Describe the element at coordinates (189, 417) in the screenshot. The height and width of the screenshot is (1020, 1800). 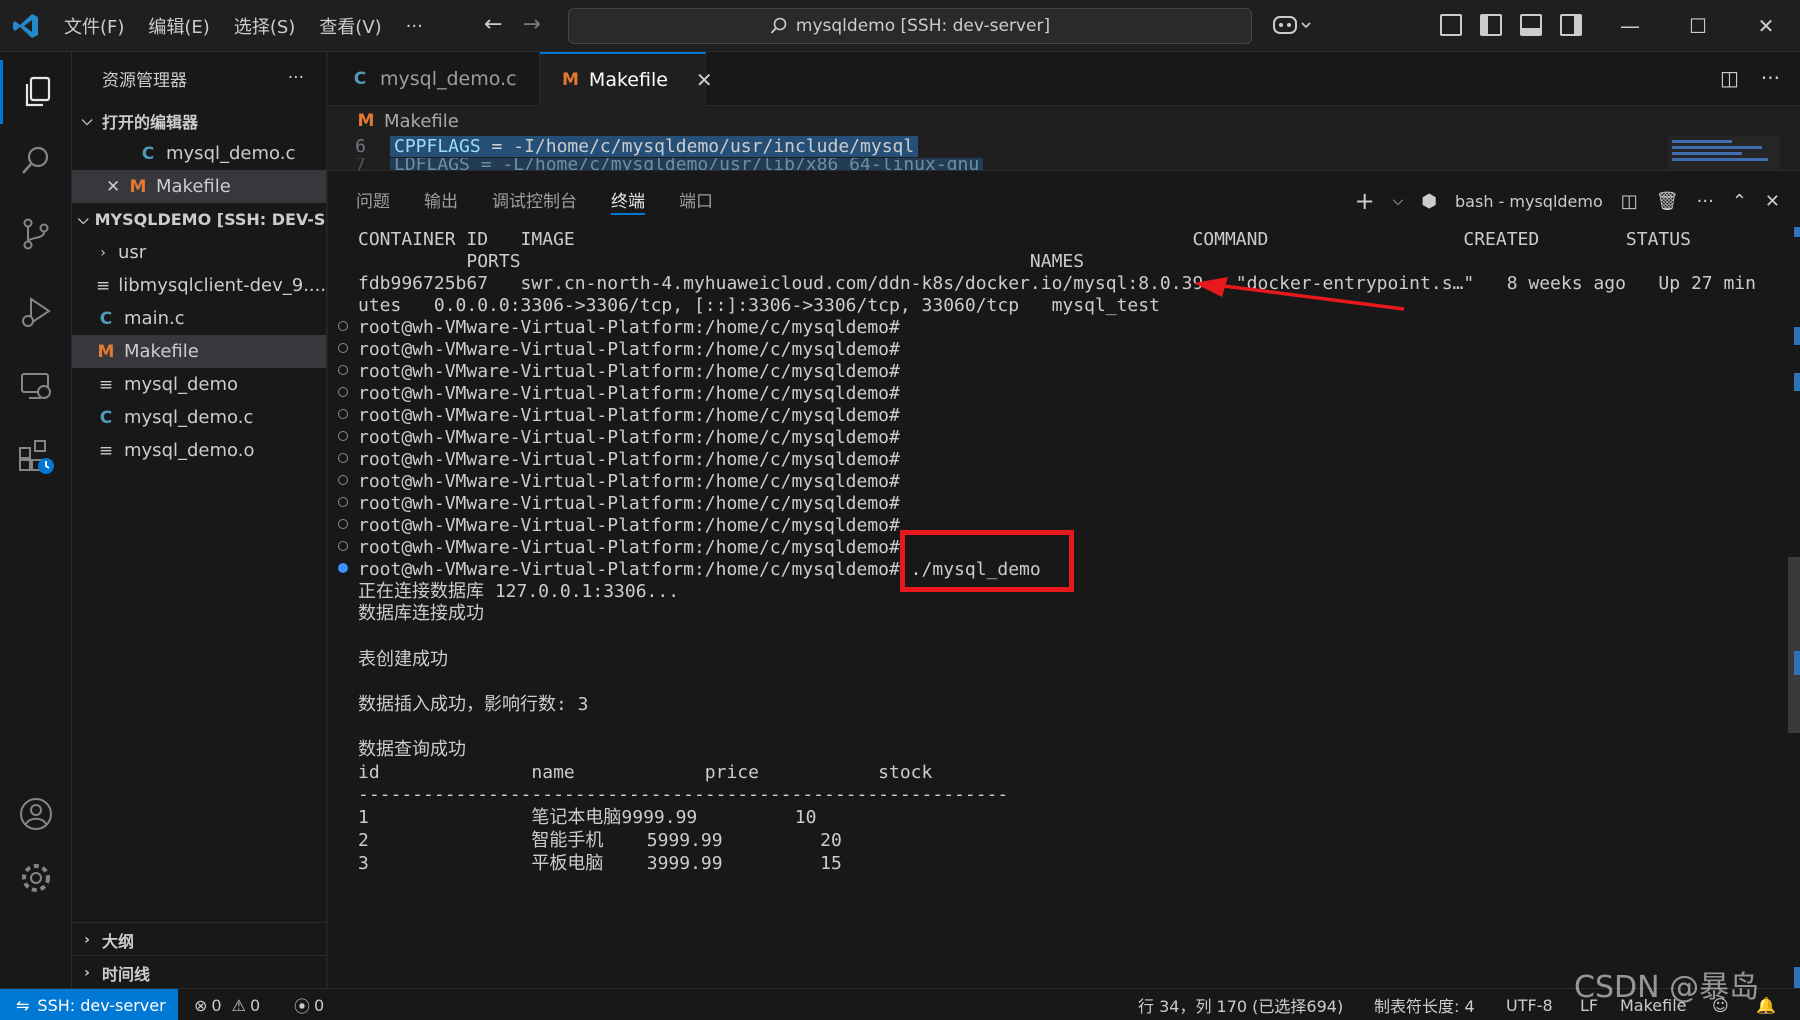
I see `tree-item-label: mysql_demo.c` at that location.